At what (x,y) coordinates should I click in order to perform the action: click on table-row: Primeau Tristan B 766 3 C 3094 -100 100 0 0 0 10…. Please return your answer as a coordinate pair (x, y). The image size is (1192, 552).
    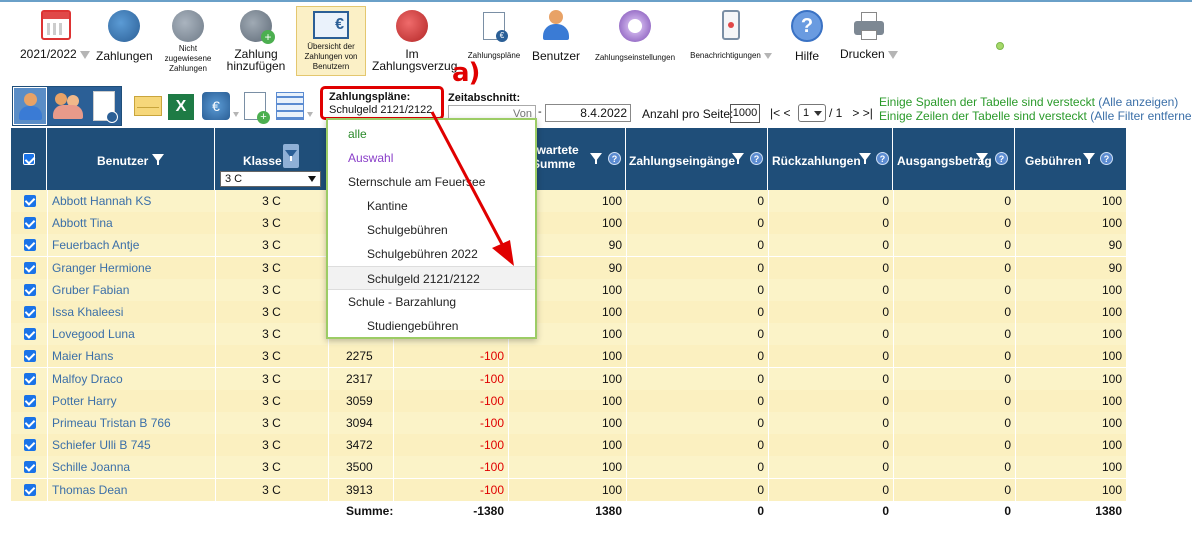
    Looking at the image, I should click on (568, 423).